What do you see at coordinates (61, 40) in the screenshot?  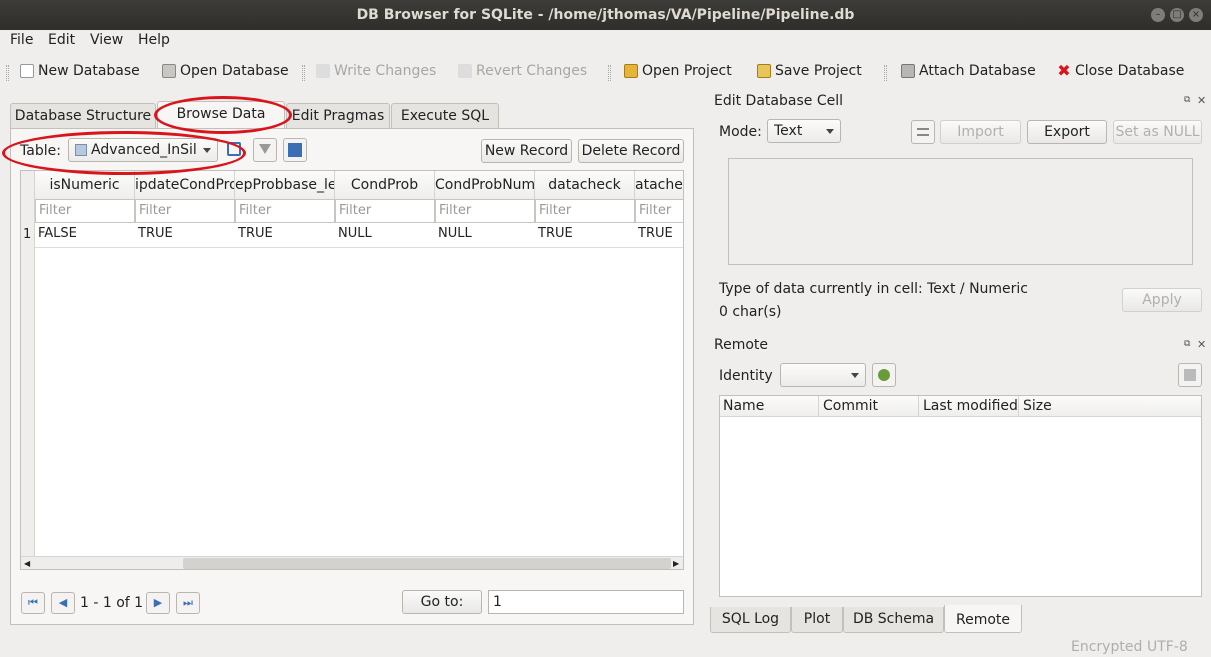 I see `menu-edit: Edit` at bounding box center [61, 40].